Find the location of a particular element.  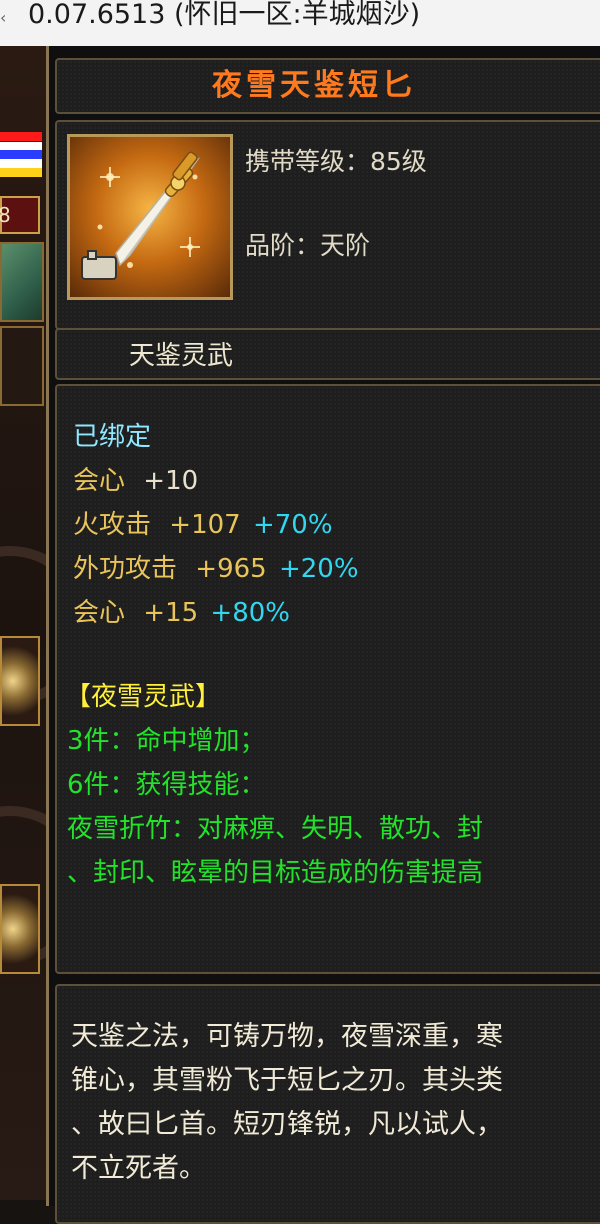

attribute-bonus: +70% is located at coordinates (292, 525).